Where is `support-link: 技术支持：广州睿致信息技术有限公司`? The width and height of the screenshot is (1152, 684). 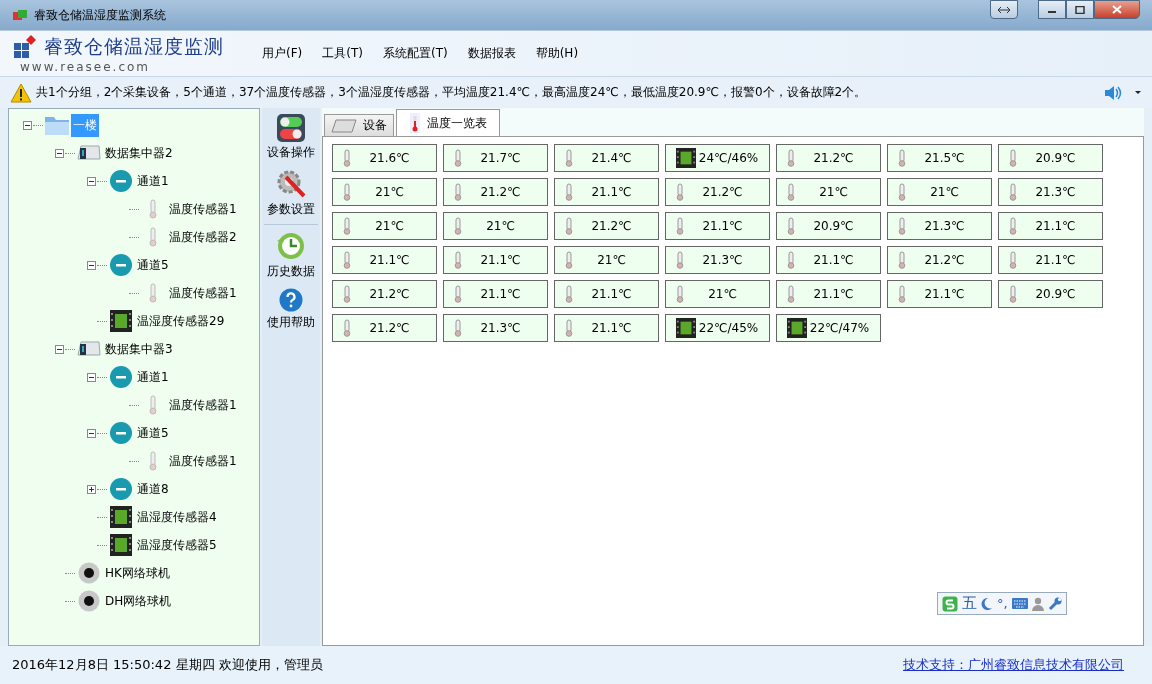
support-link: 技术支持：广州睿致信息技术有限公司 is located at coordinates (1013, 665).